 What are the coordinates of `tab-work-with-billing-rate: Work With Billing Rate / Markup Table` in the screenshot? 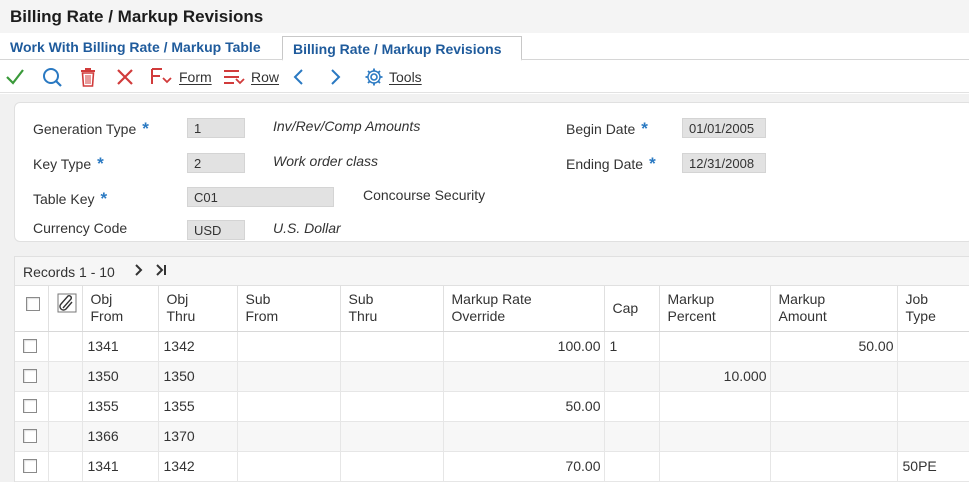 It's located at (135, 46).